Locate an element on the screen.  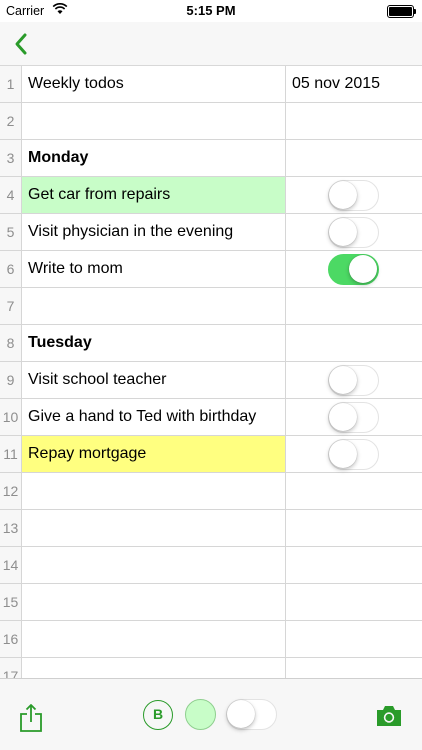
table-row: 3 Monday is located at coordinates (211, 158).